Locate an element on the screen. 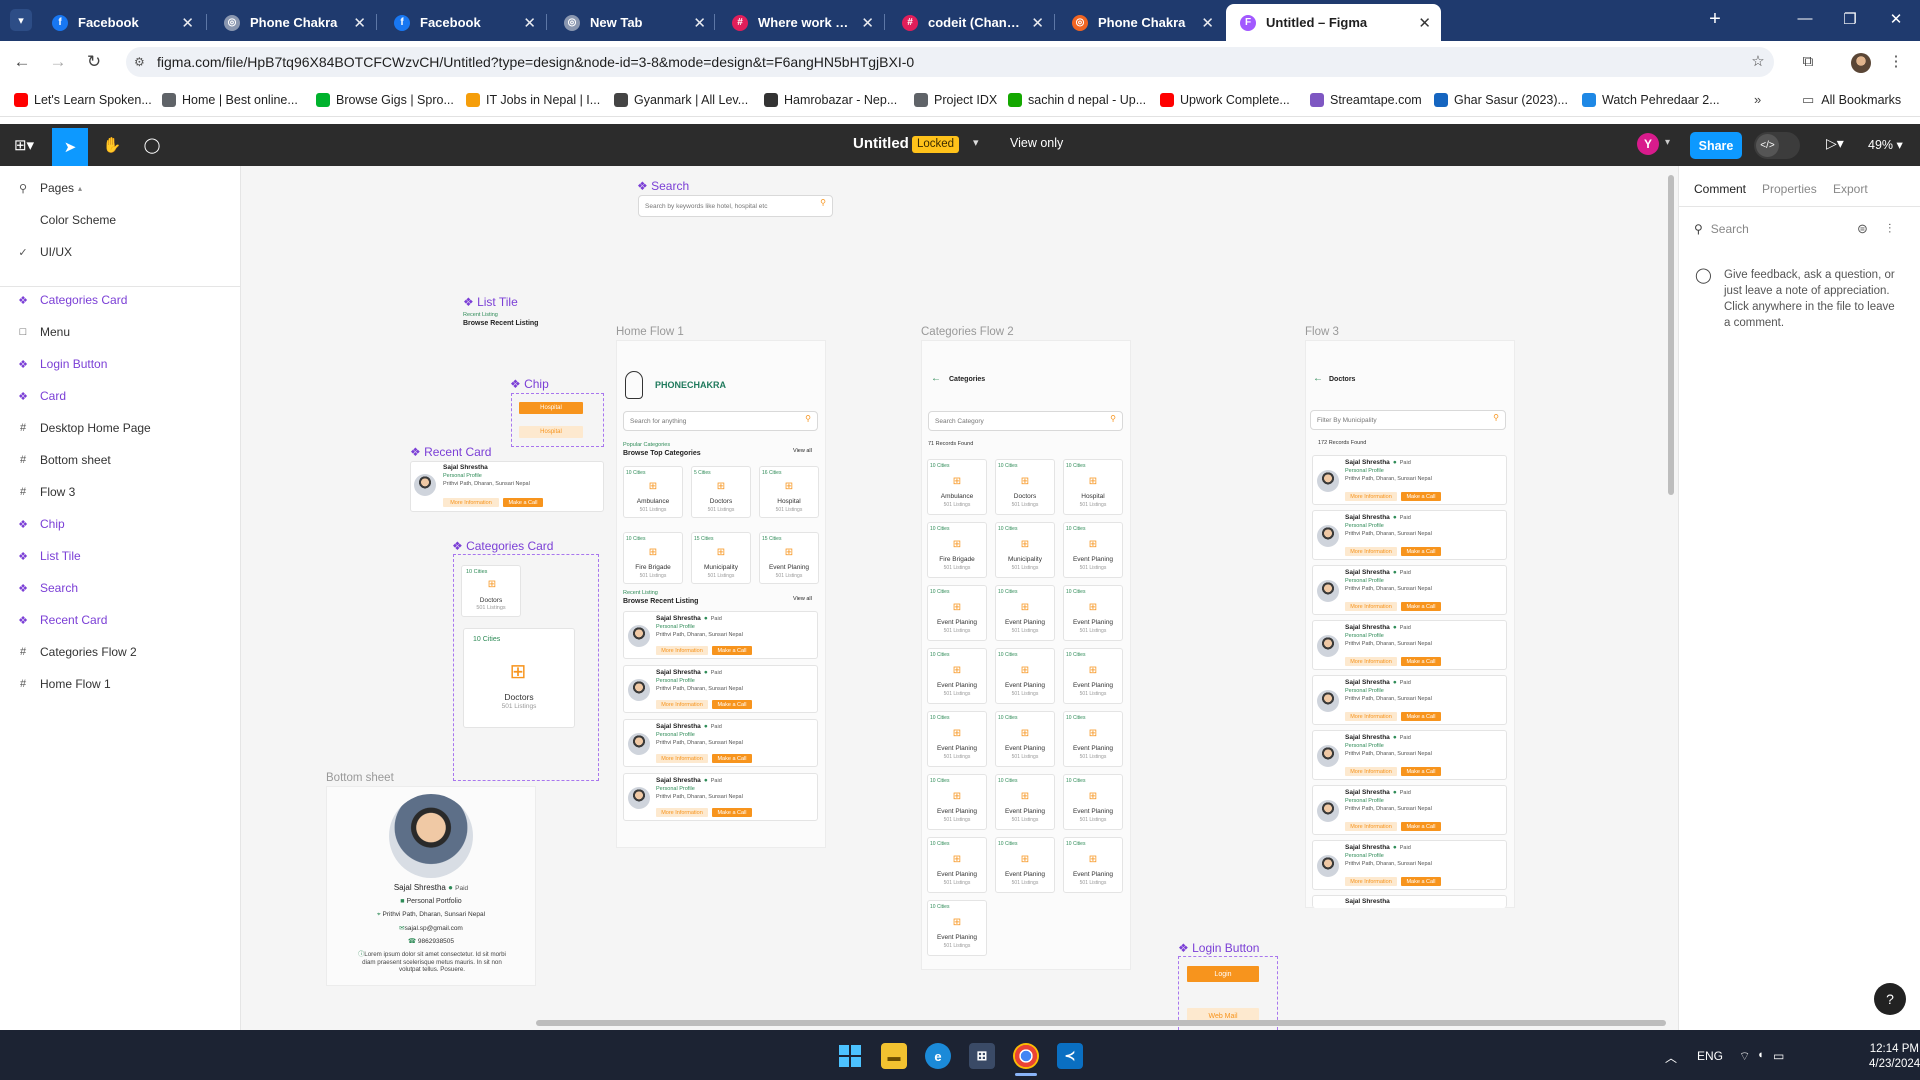  wifi-icon: ⌔ is located at coordinates (1744, 1056).